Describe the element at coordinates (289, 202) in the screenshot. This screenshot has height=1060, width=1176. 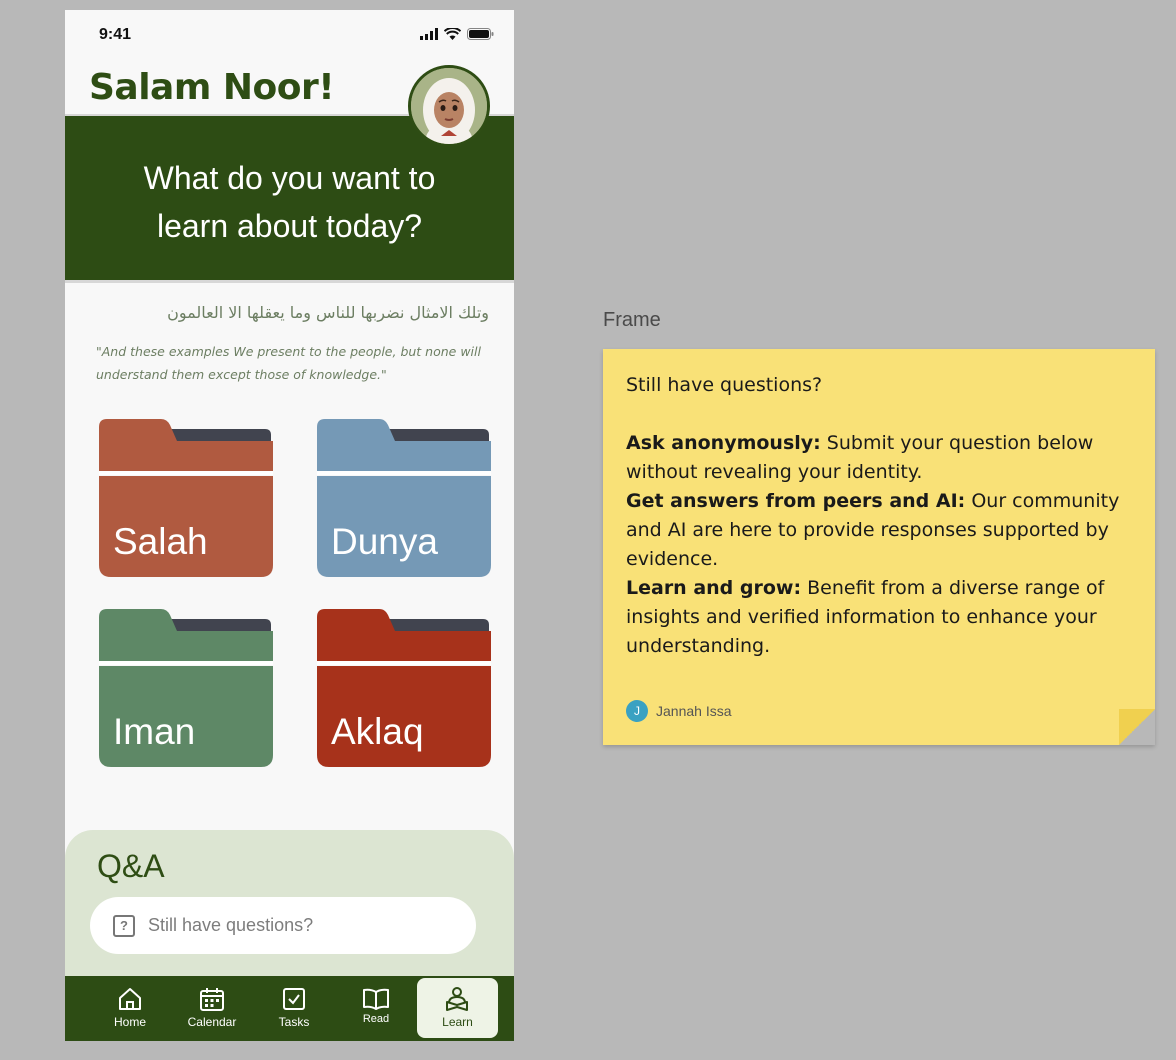
I see `hero-title: What do you want to learn about today?` at that location.